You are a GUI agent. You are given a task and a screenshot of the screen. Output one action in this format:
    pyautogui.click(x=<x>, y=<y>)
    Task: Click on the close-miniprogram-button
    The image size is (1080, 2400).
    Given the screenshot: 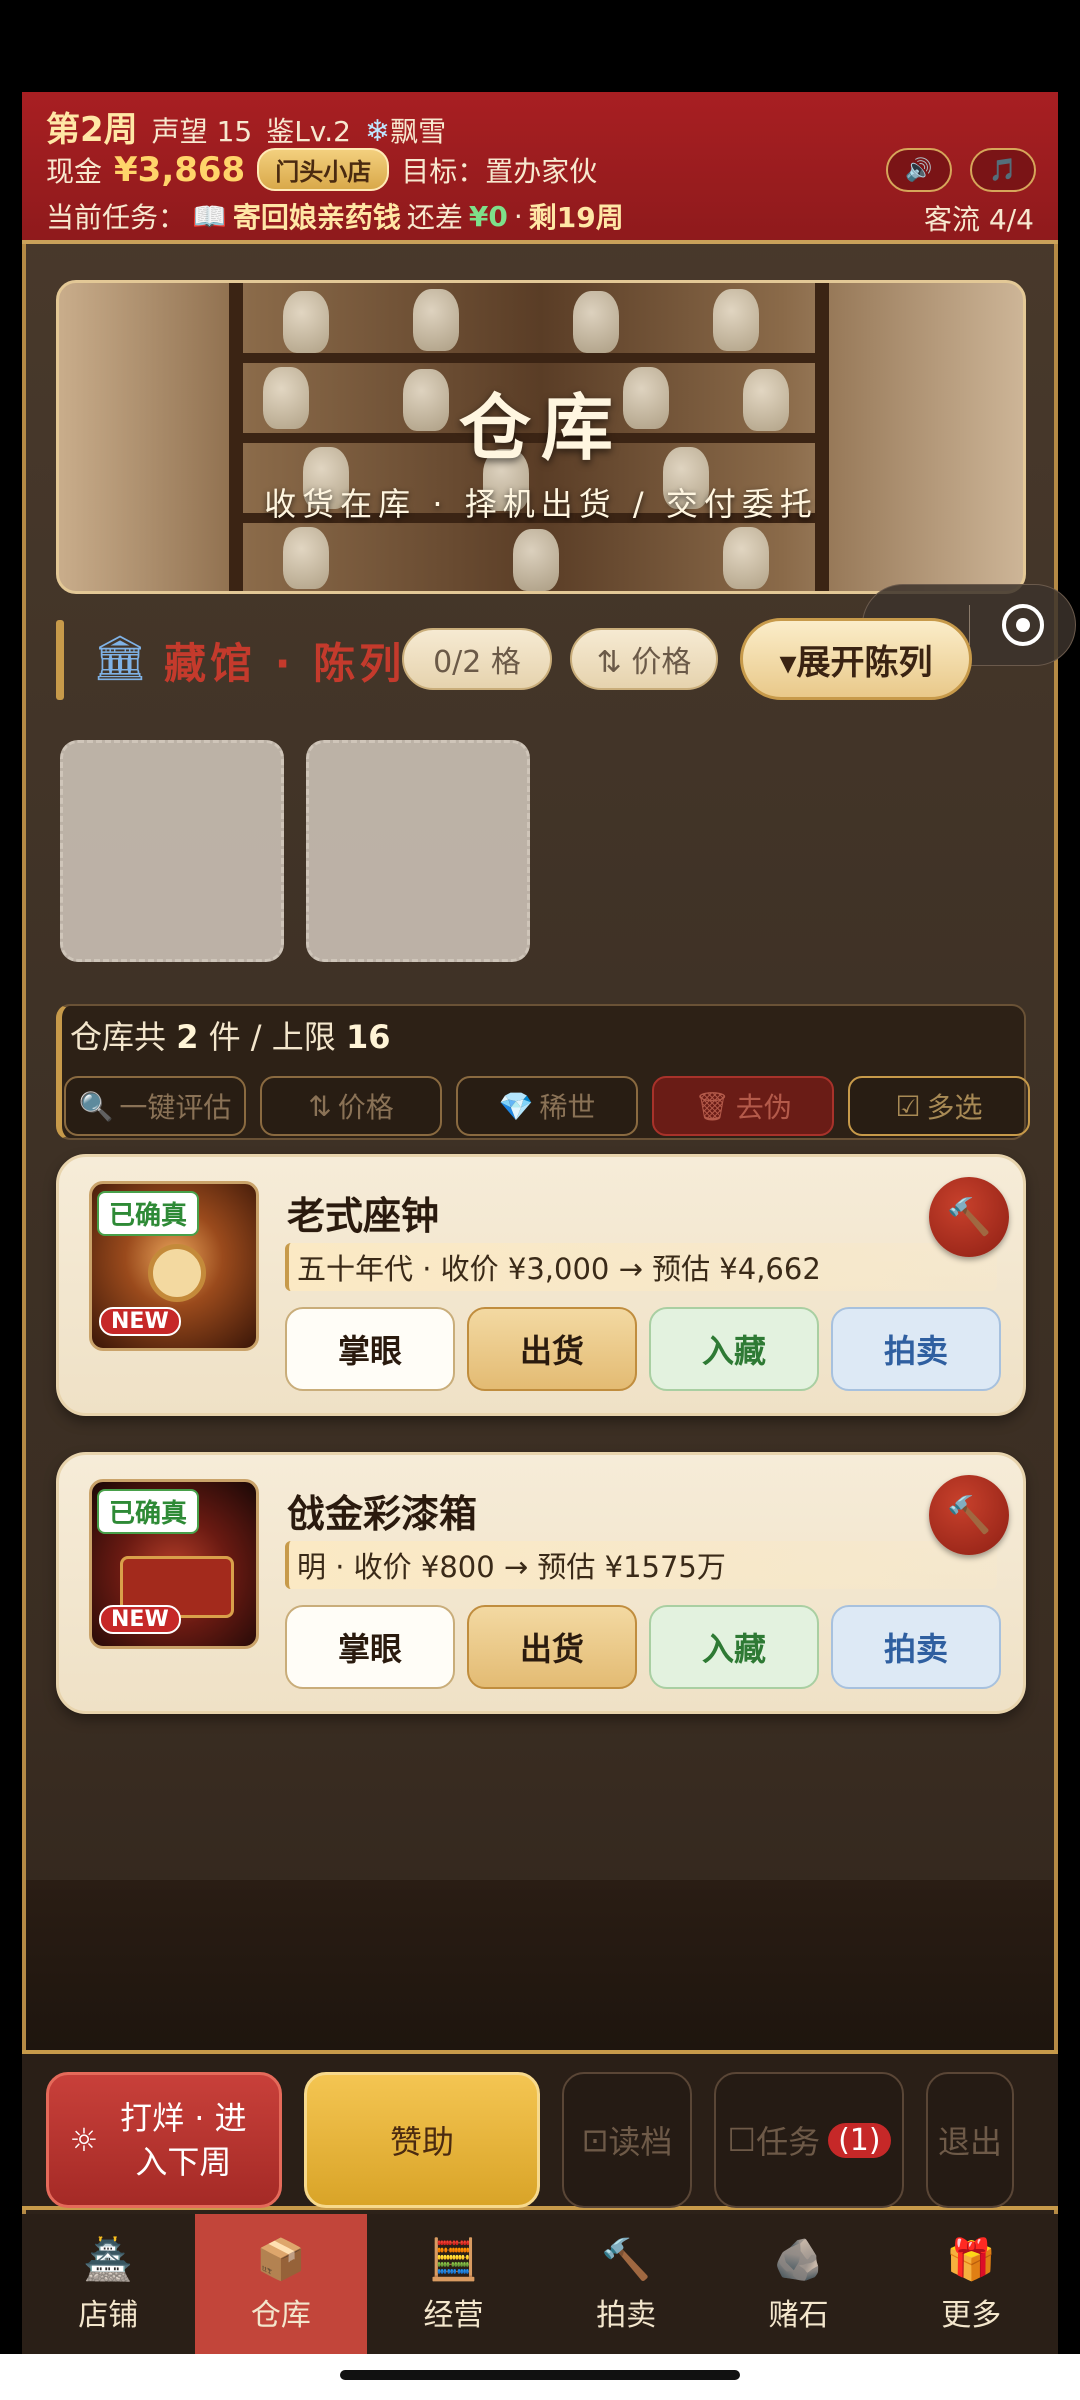 What is the action you would take?
    pyautogui.click(x=1022, y=625)
    